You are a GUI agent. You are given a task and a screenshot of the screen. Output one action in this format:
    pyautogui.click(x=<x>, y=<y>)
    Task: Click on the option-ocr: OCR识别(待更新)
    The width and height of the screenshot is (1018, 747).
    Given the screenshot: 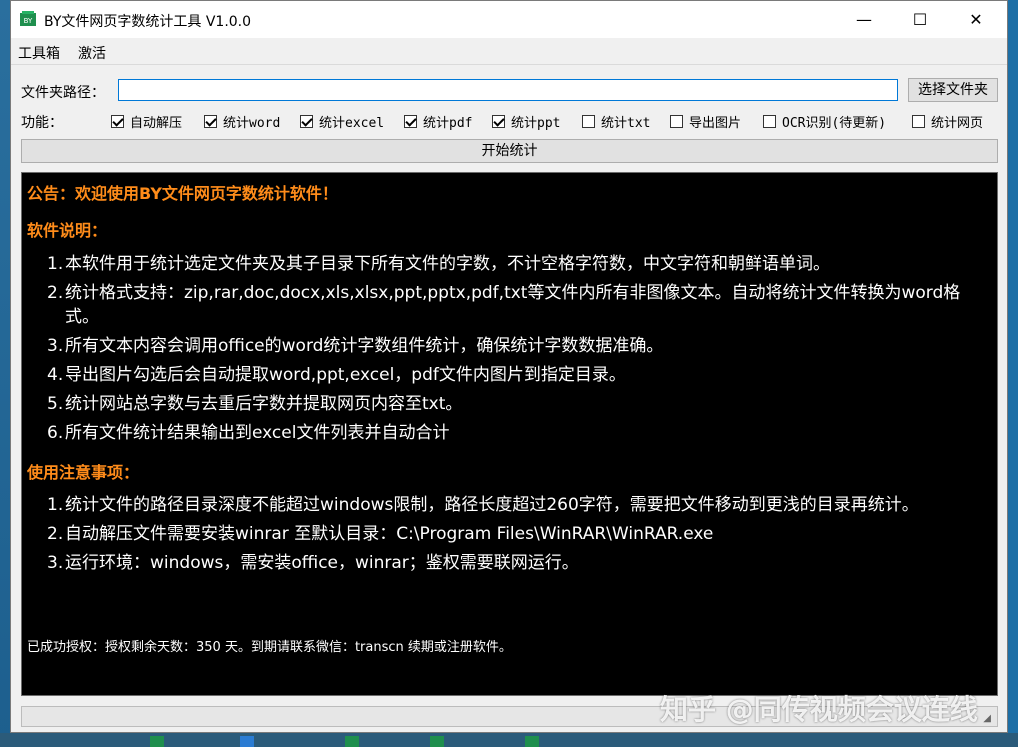 What is the action you would take?
    pyautogui.click(x=825, y=121)
    